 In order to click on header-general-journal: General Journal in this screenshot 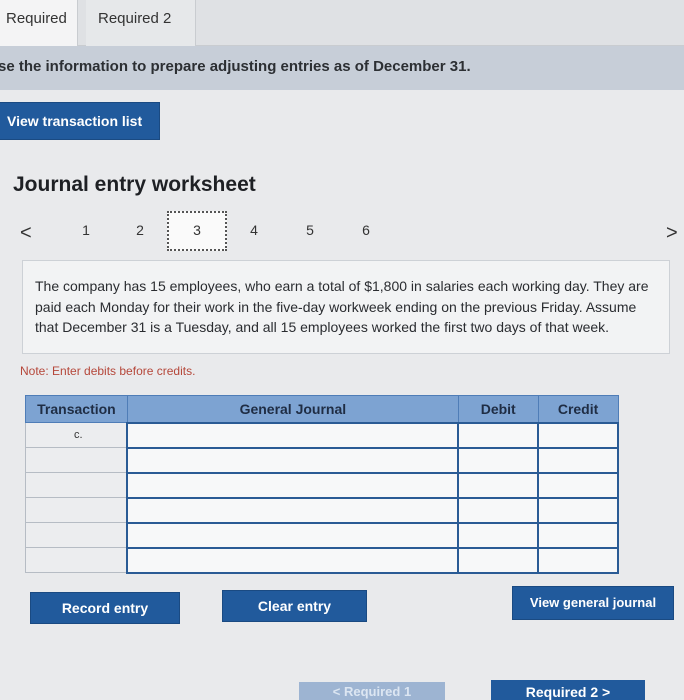, I will do `click(292, 409)`.